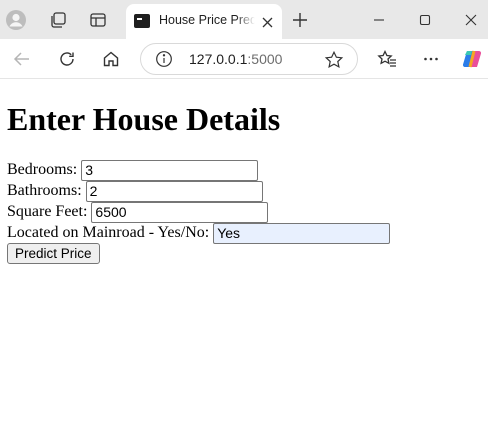  I want to click on url-text: 127.0.0.1:5000, so click(235, 59).